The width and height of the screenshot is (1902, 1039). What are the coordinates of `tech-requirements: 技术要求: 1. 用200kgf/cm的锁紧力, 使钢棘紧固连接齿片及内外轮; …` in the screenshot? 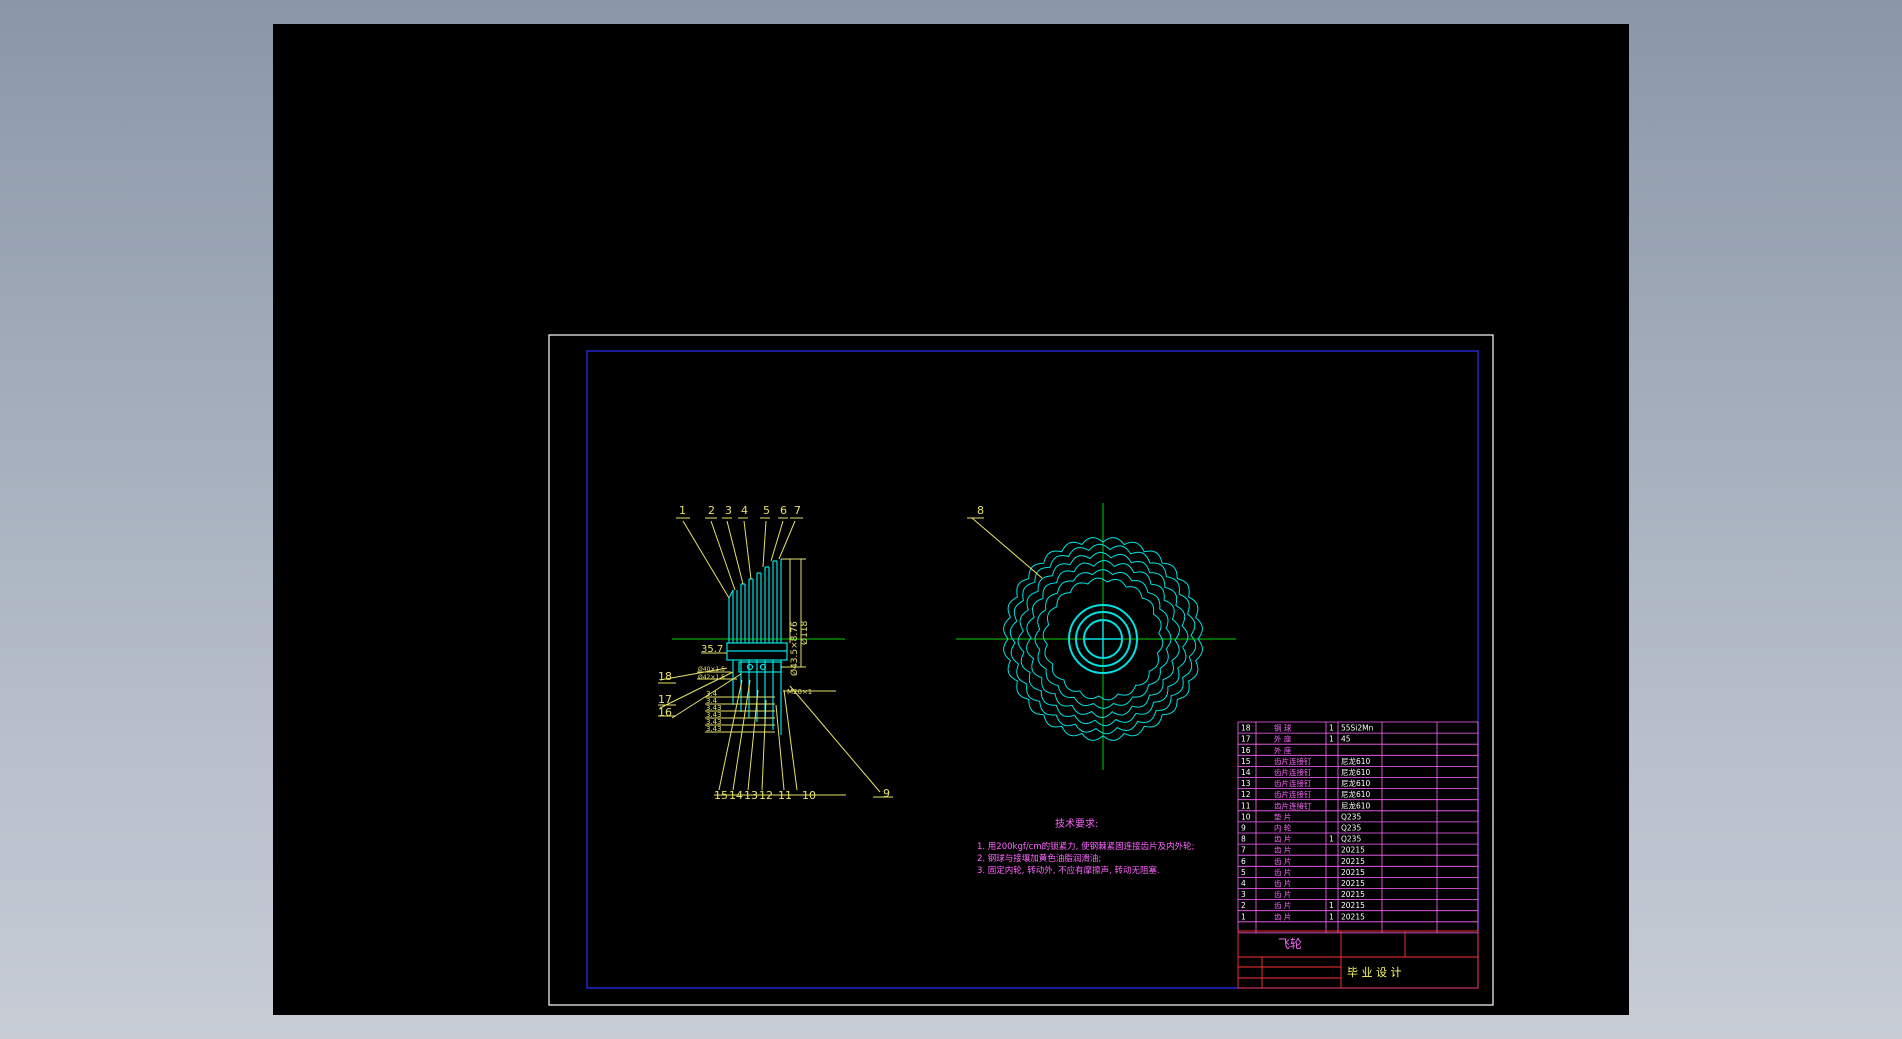 It's located at (1085, 846).